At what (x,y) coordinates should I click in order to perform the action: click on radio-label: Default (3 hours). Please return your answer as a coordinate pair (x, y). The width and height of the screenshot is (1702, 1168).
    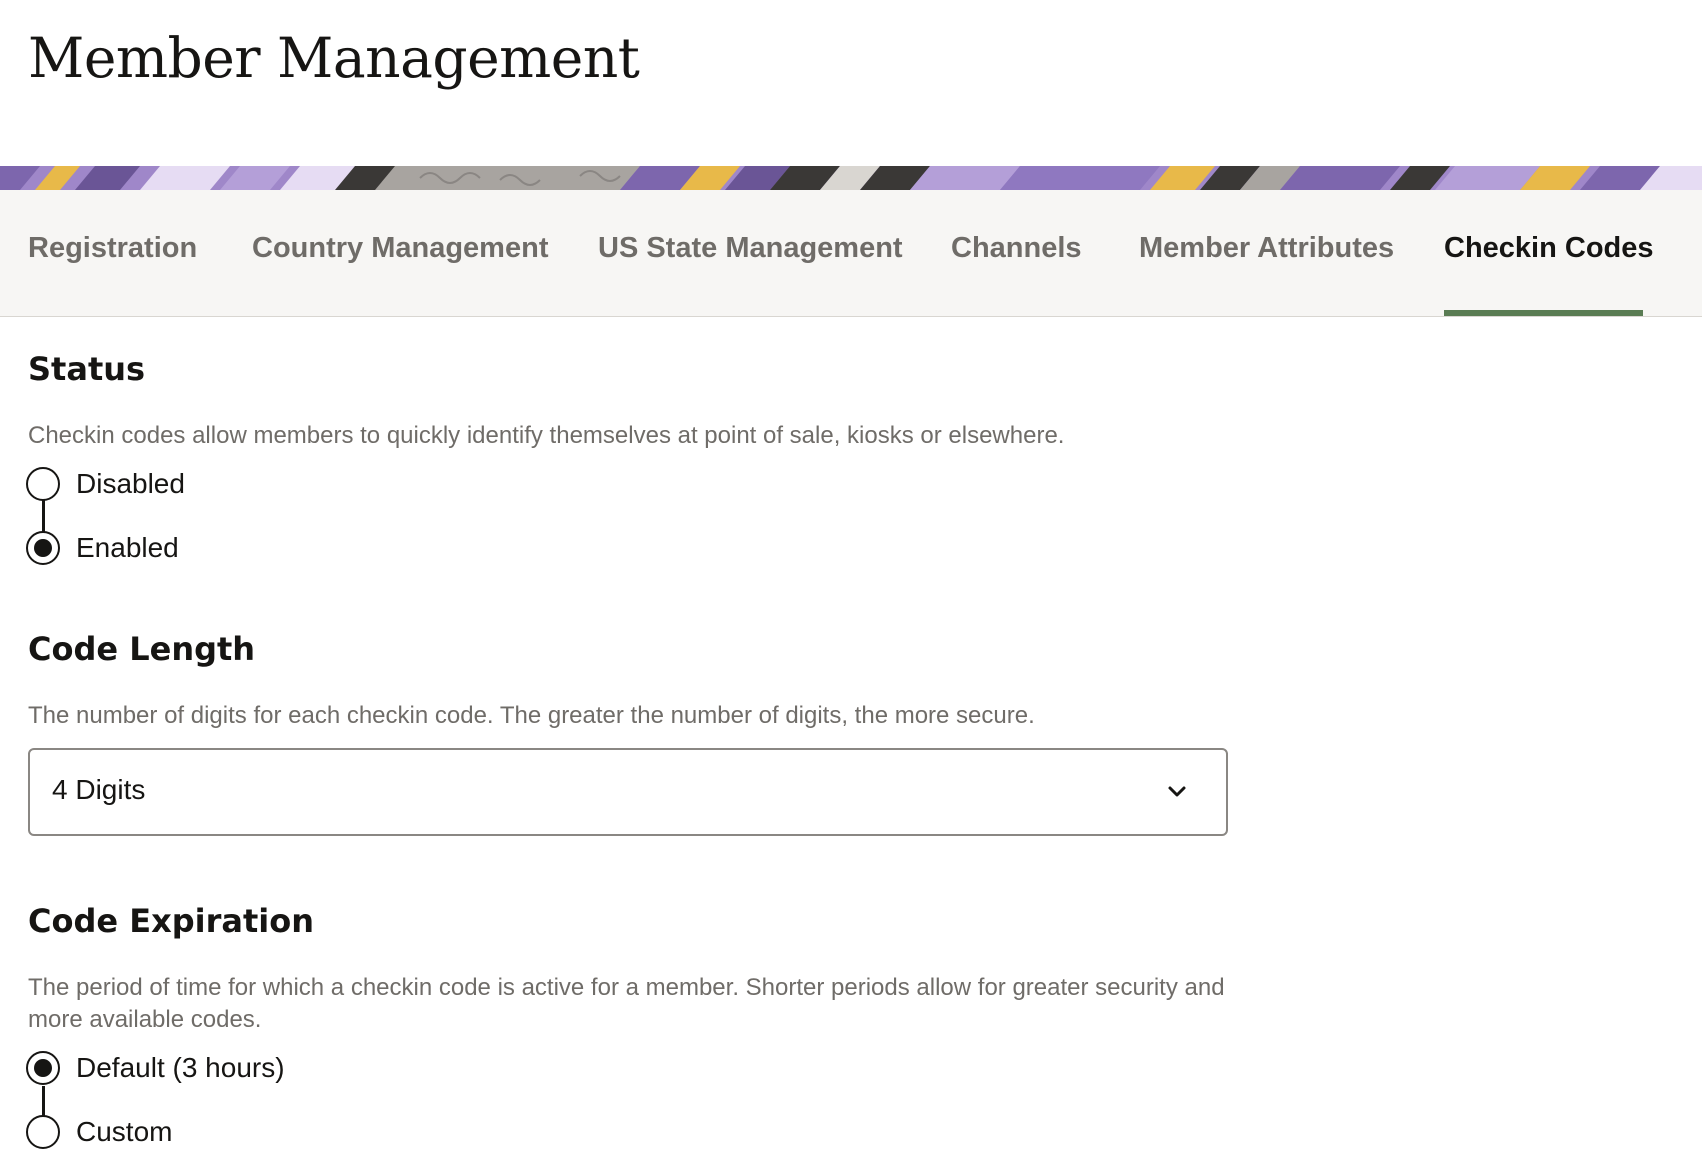
    Looking at the image, I should click on (180, 1067).